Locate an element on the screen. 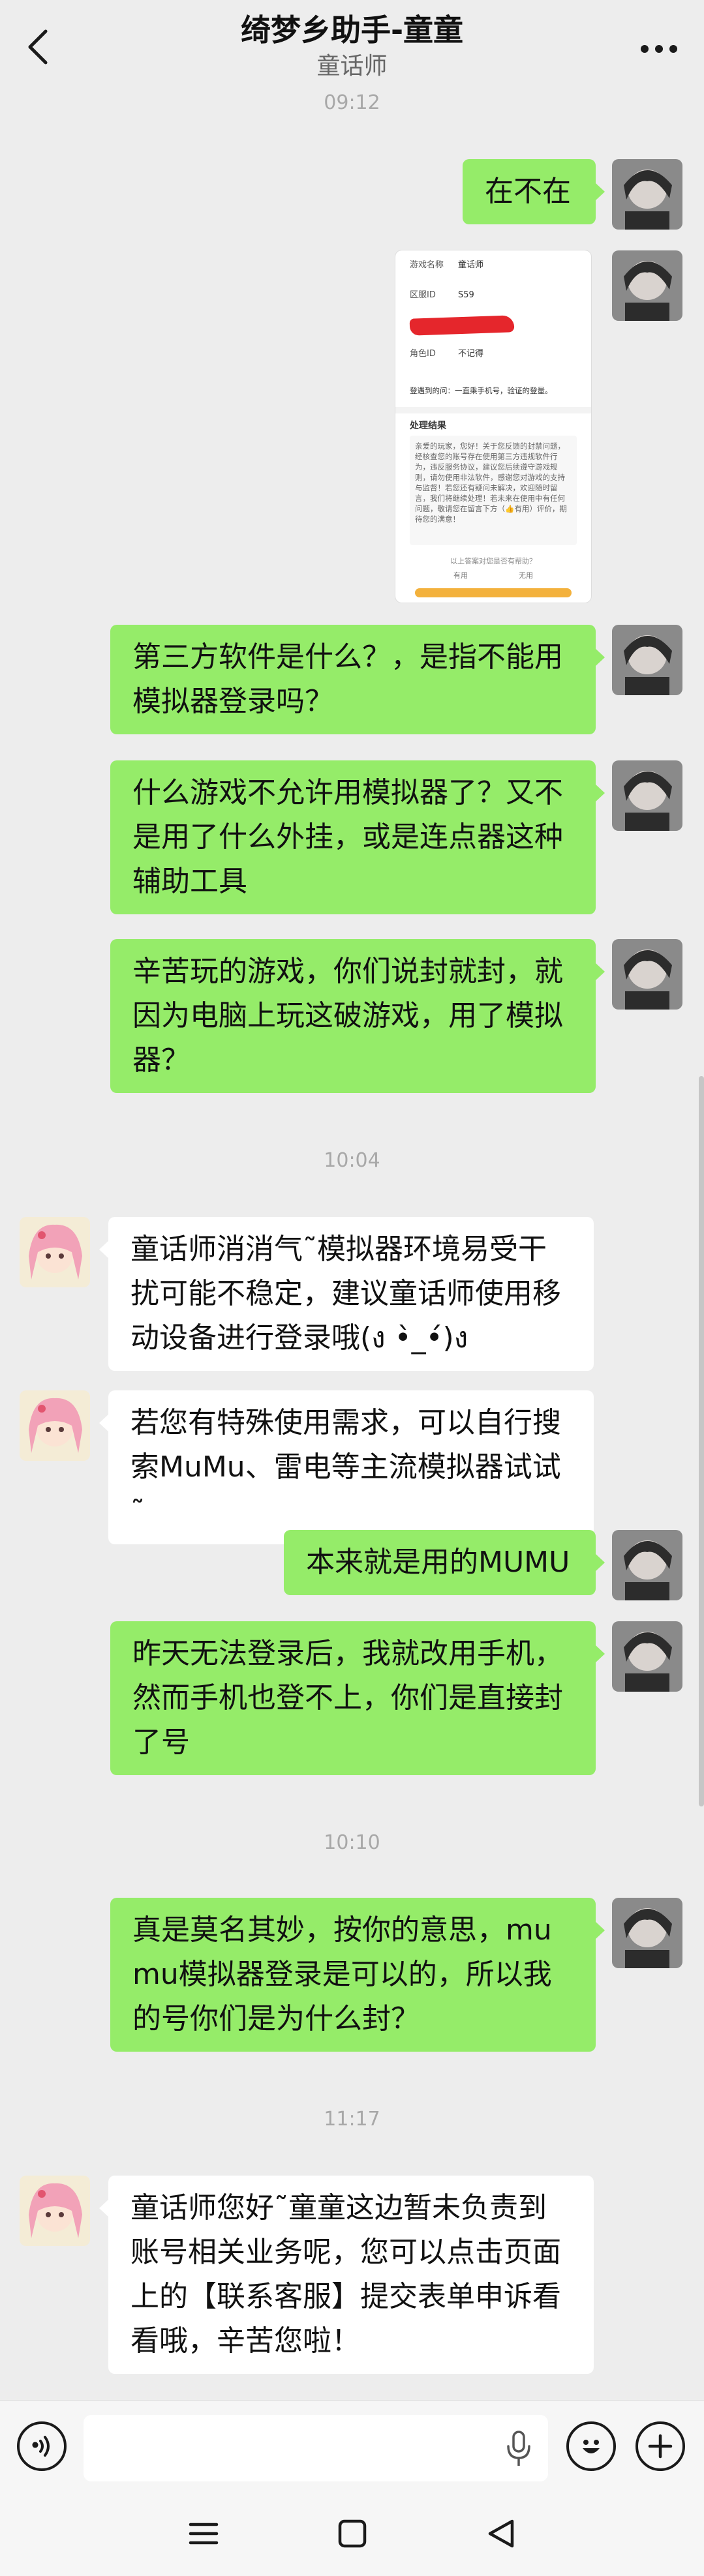  triangle-back-icon is located at coordinates (501, 2533).